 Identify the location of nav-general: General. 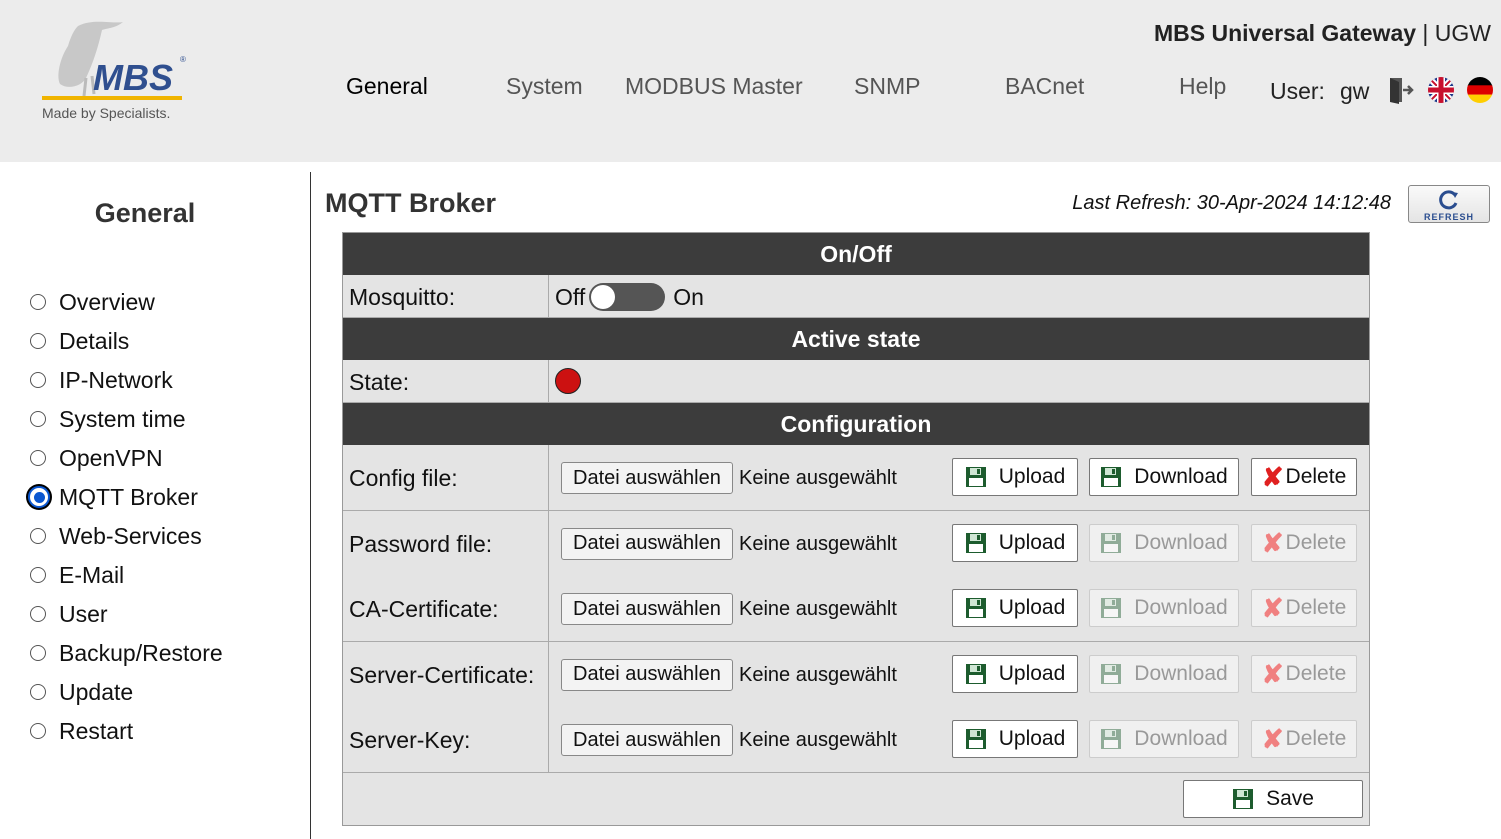
(387, 86).